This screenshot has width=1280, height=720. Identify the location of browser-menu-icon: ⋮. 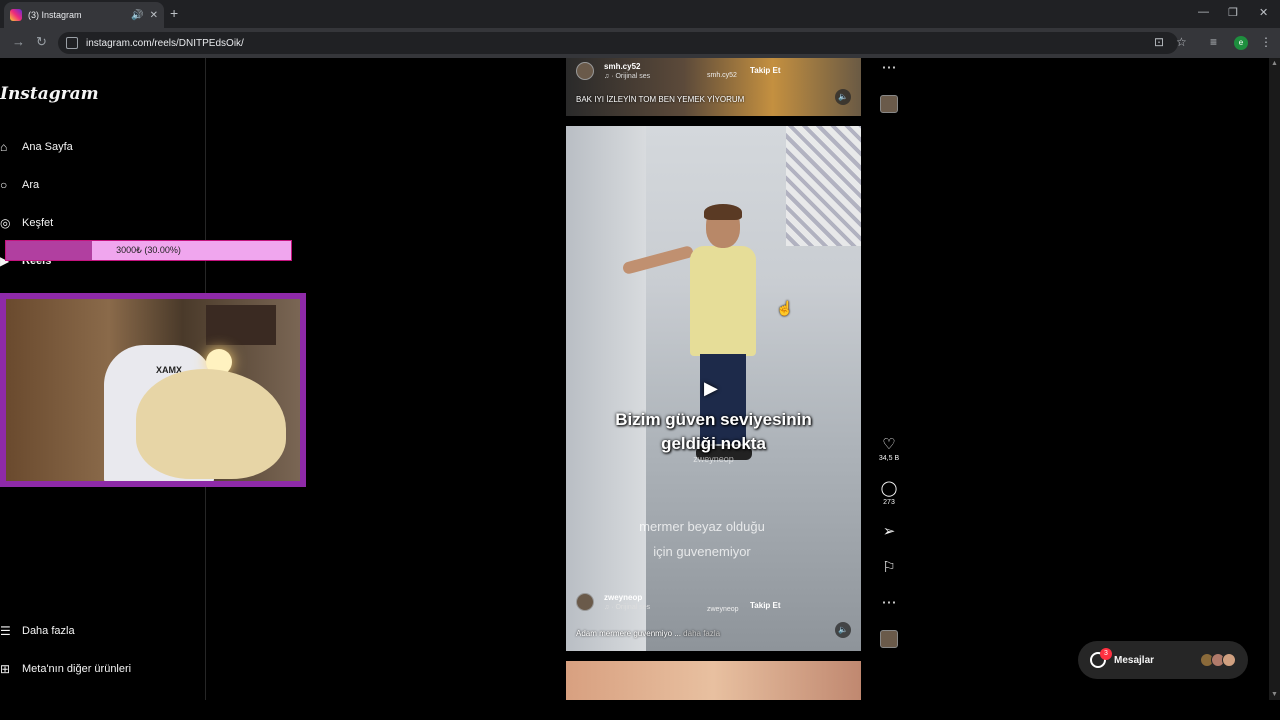
(1266, 42).